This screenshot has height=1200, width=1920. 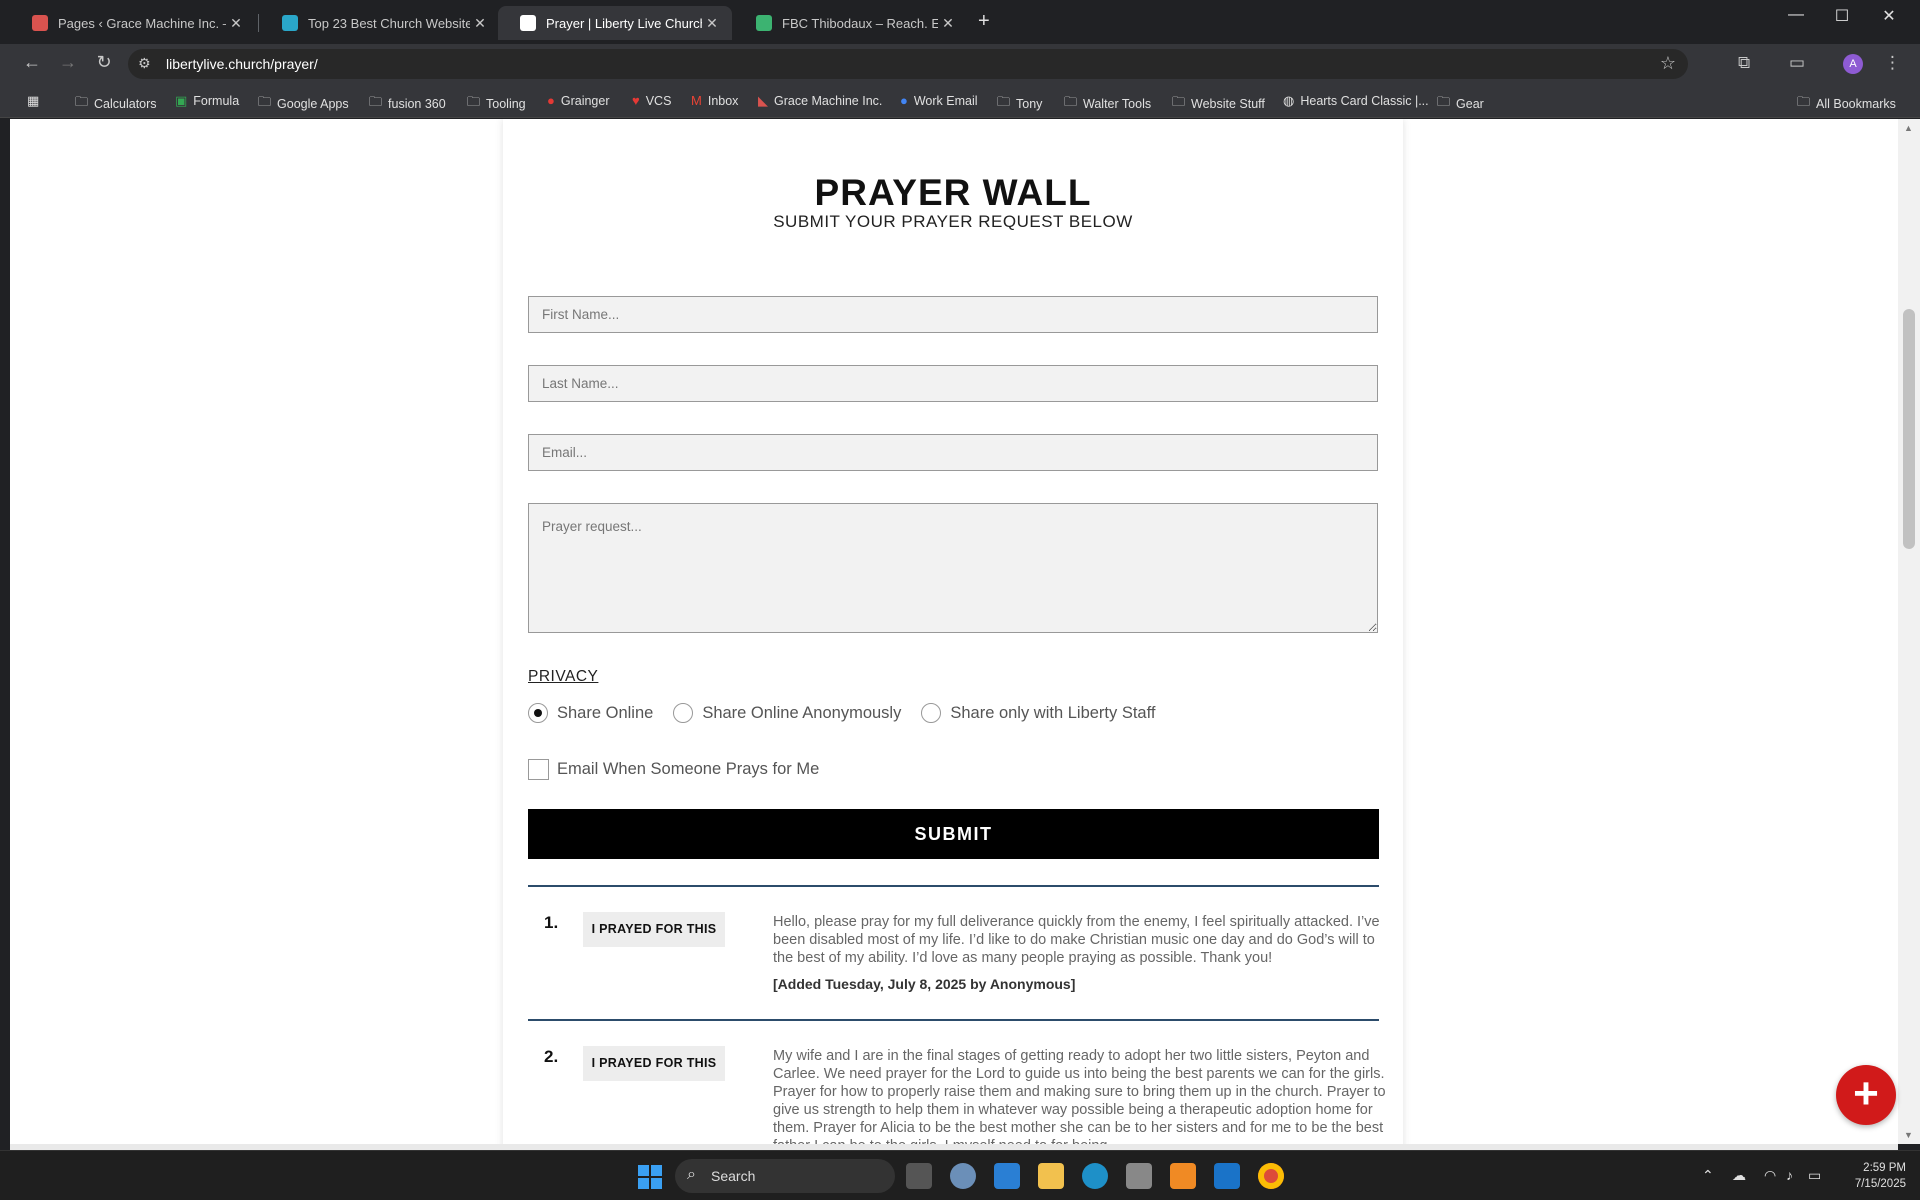 What do you see at coordinates (801, 713) in the screenshot?
I see `radio-label-share-anonymously: Share Online Anonymously` at bounding box center [801, 713].